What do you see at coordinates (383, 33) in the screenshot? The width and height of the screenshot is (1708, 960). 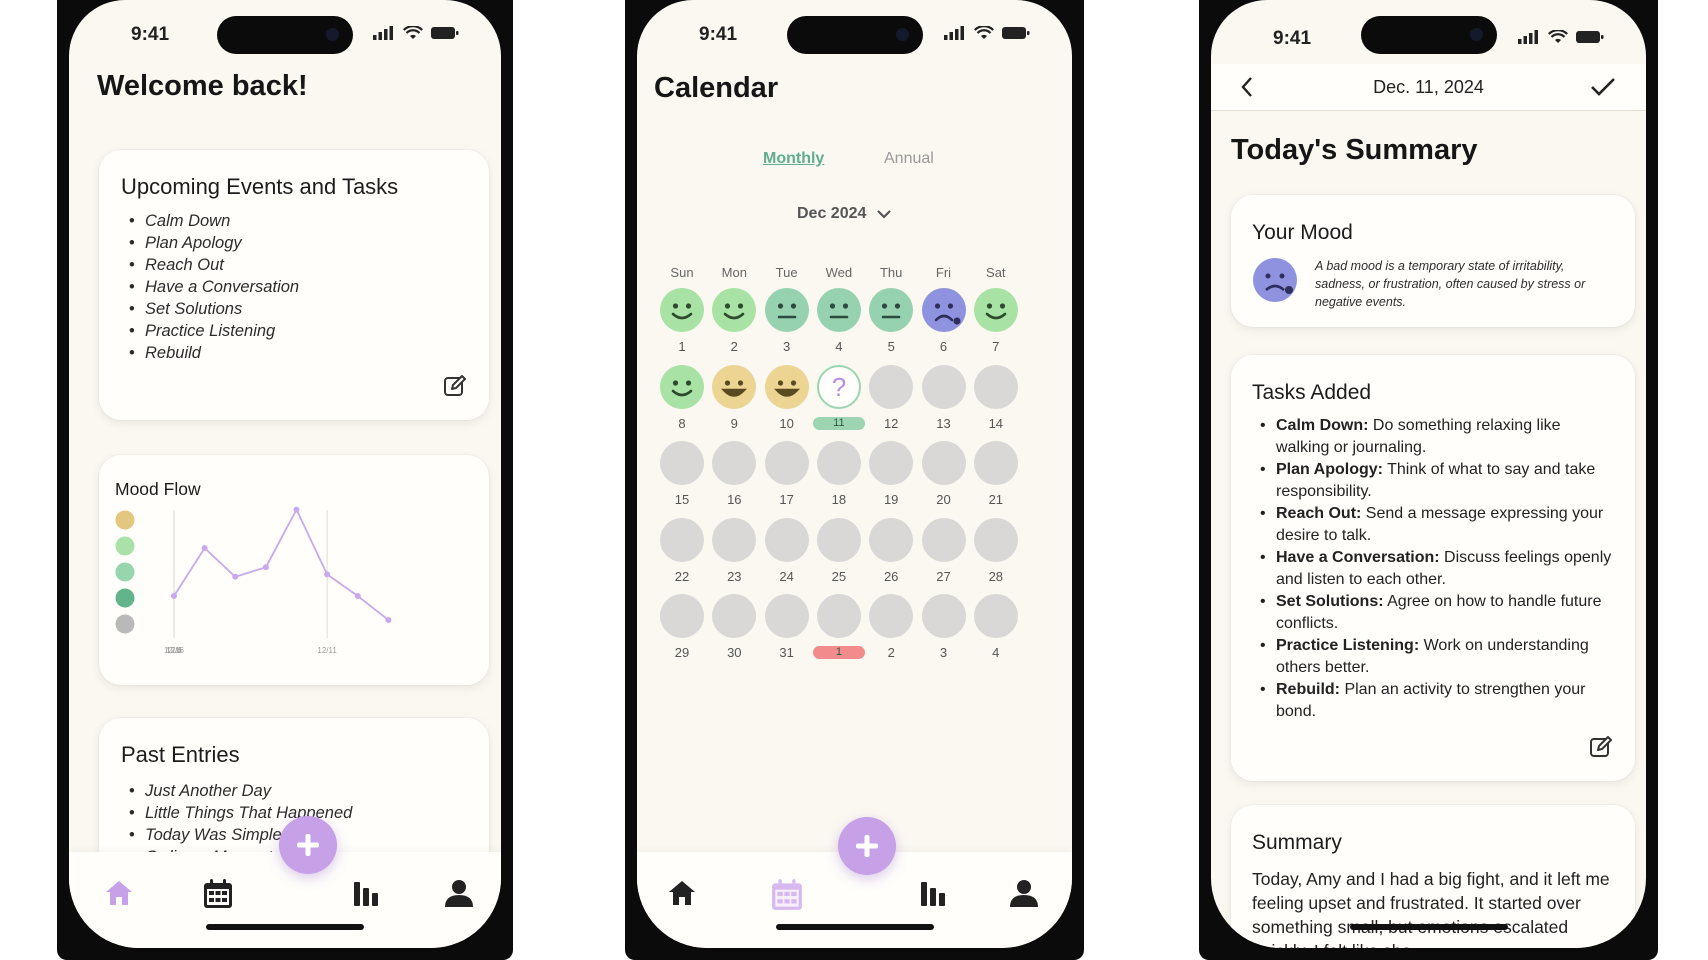 I see `signal-icon` at bounding box center [383, 33].